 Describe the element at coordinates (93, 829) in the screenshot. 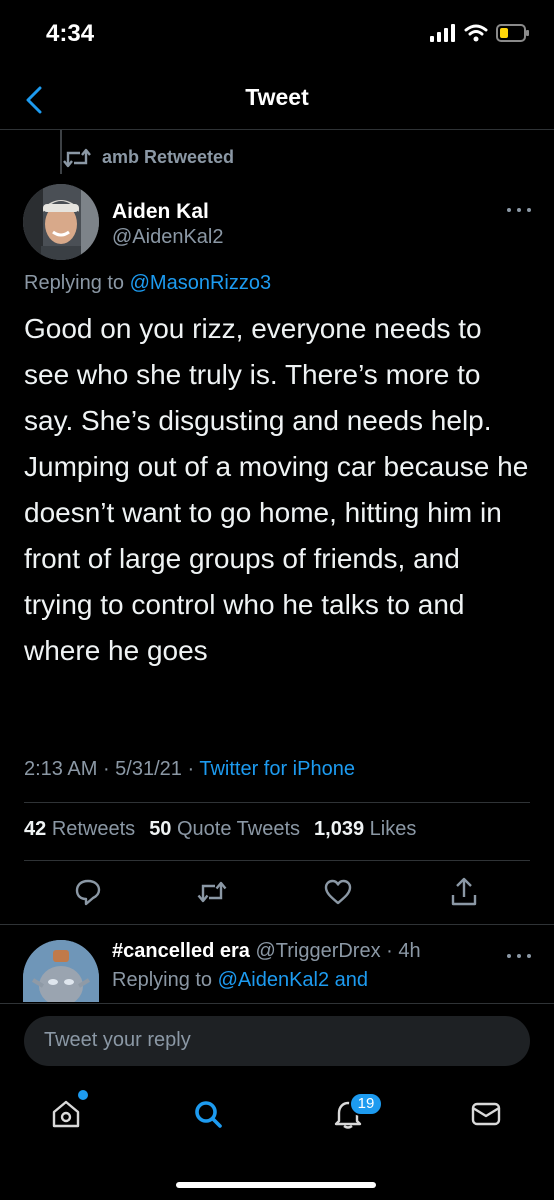

I see `retweets-label: Retweets` at that location.